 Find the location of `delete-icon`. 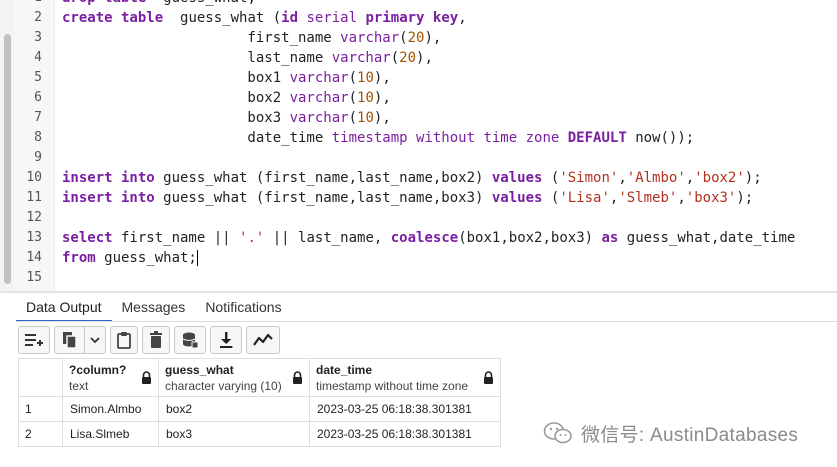

delete-icon is located at coordinates (156, 339).